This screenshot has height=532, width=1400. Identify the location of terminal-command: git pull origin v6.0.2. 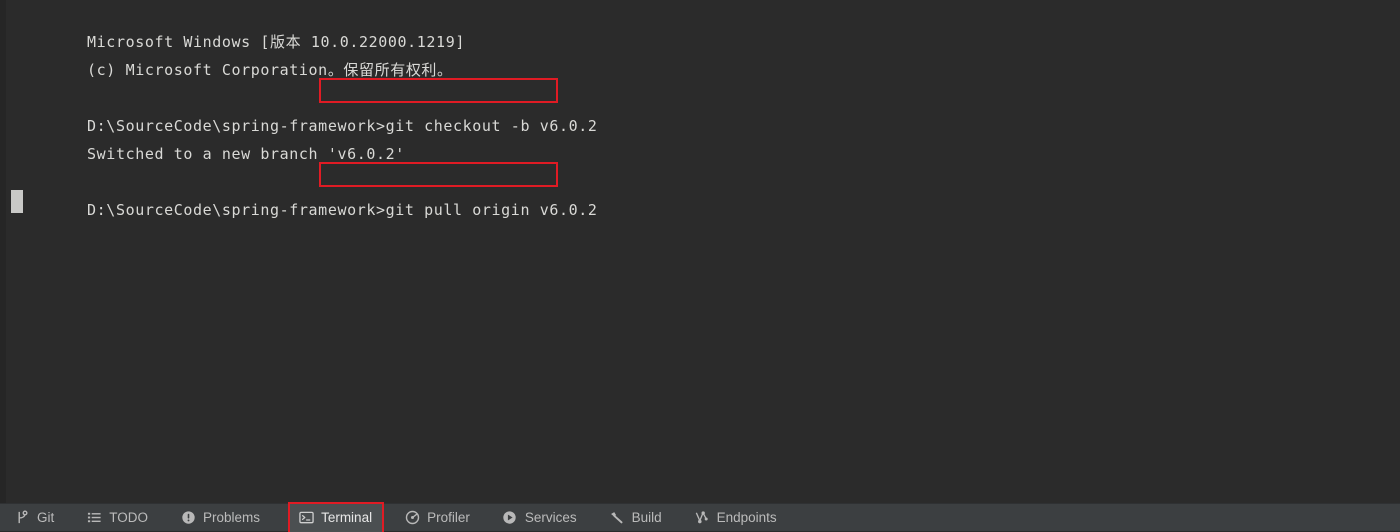
(491, 210).